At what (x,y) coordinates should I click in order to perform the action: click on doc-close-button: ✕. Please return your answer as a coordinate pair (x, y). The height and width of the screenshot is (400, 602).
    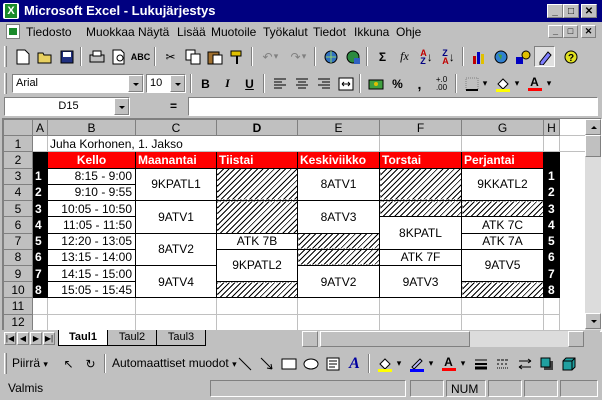
    Looking at the image, I should click on (588, 31).